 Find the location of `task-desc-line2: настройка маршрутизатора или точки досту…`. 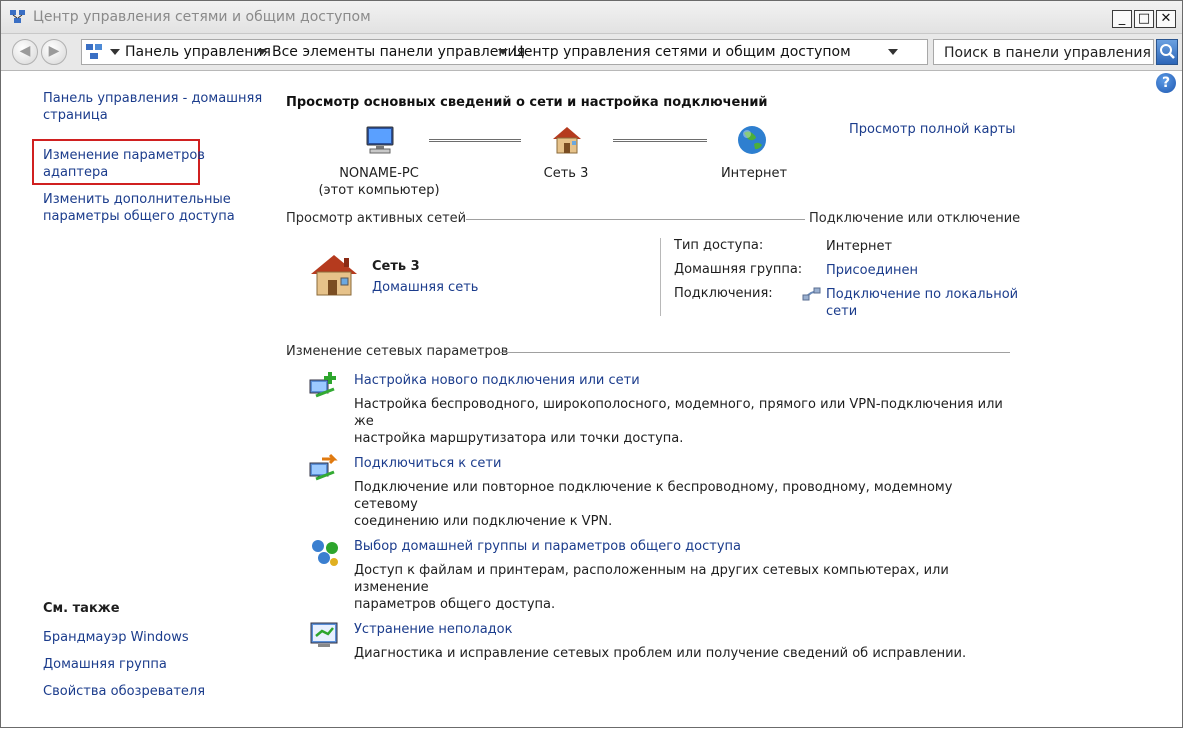

task-desc-line2: настройка маршрутизатора или точки досту… is located at coordinates (519, 438).